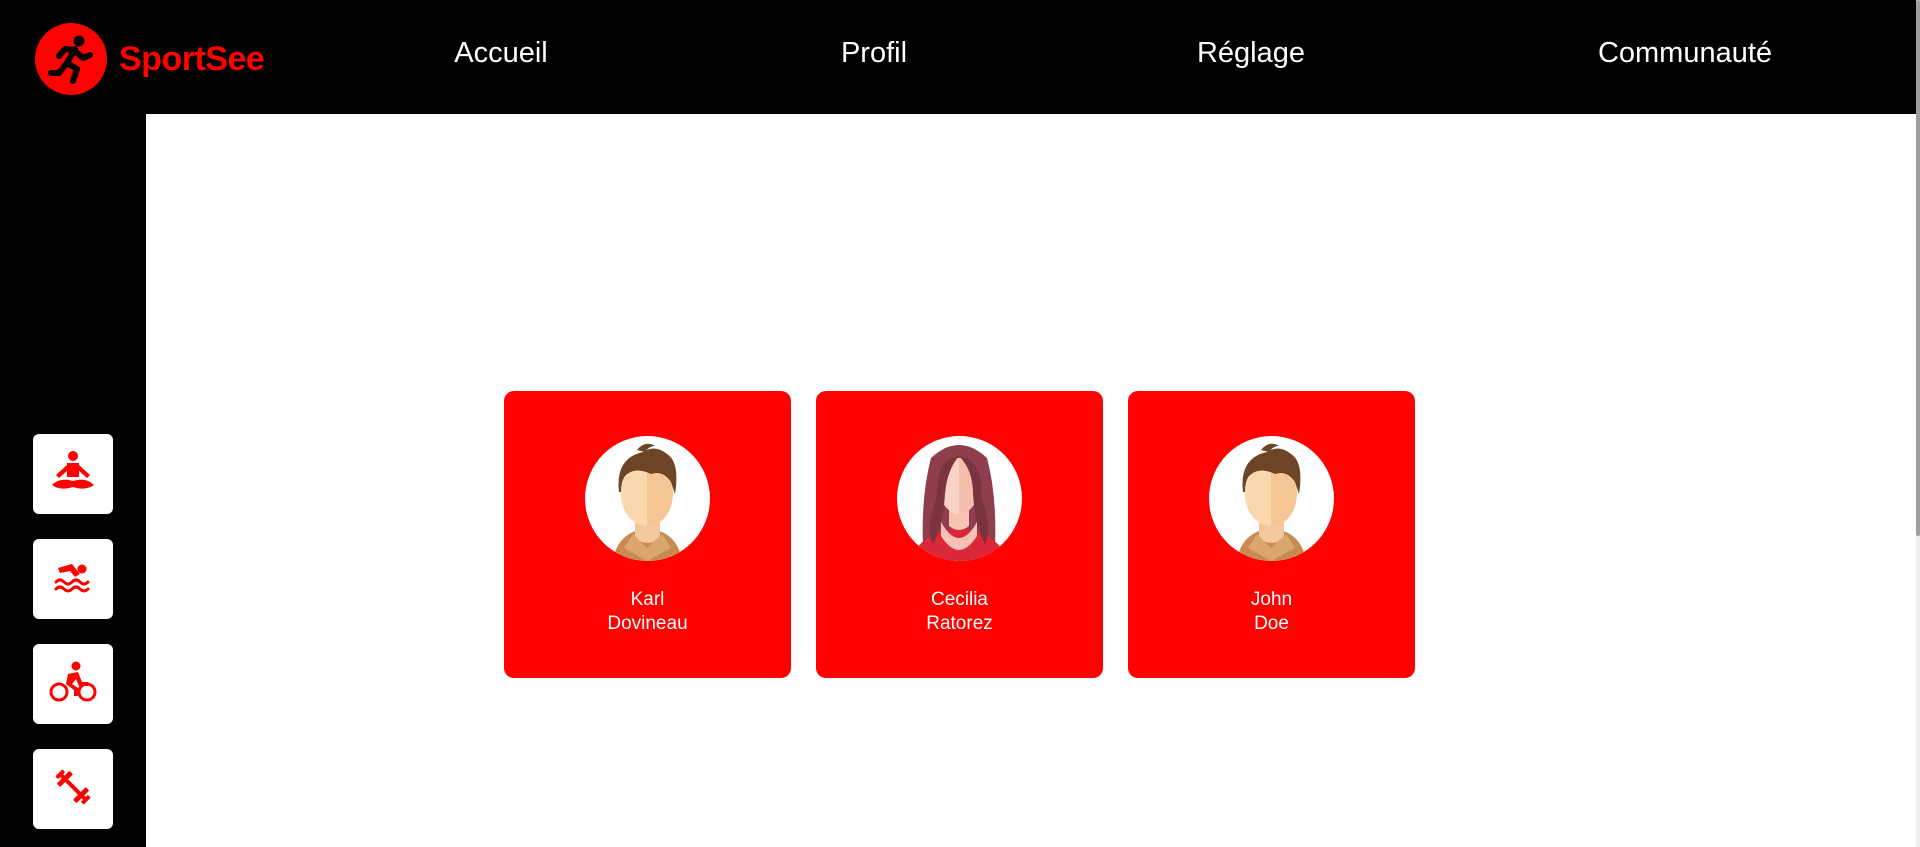 This screenshot has height=847, width=1920. I want to click on sidebar-item-weightlifting, so click(73, 789).